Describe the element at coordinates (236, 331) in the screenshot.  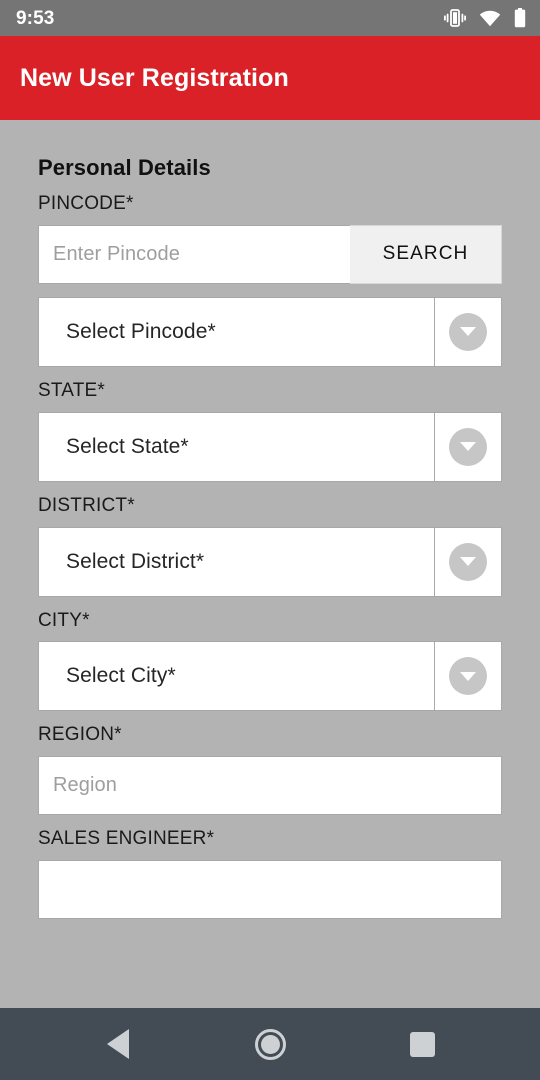
I see `select-pincode-face: Select Pincode*` at that location.